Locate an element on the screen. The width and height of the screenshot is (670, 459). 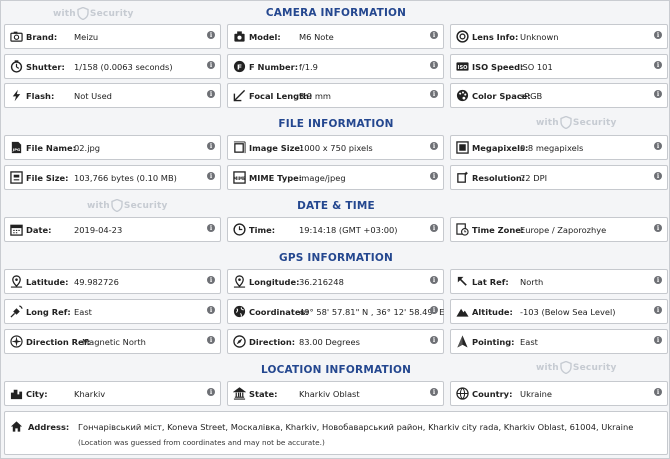
field-label: Lens Info: is located at coordinates (495, 36).